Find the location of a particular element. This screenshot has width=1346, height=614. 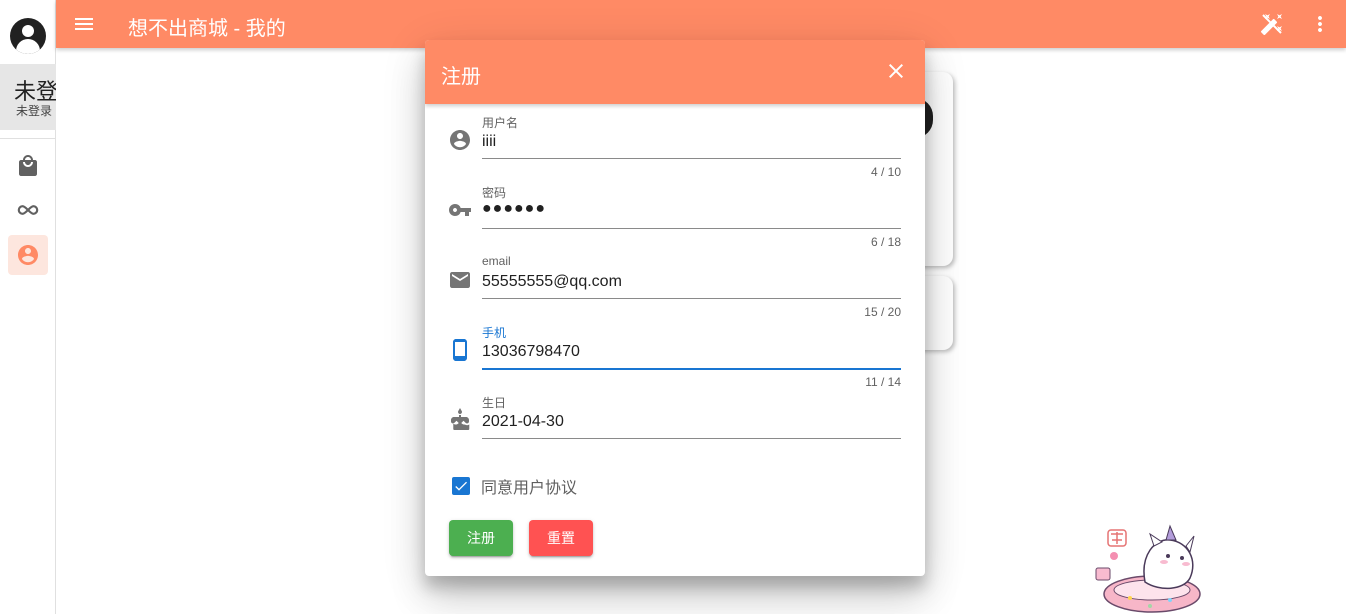

user-card: 未登录 未登录 is located at coordinates (28, 97).